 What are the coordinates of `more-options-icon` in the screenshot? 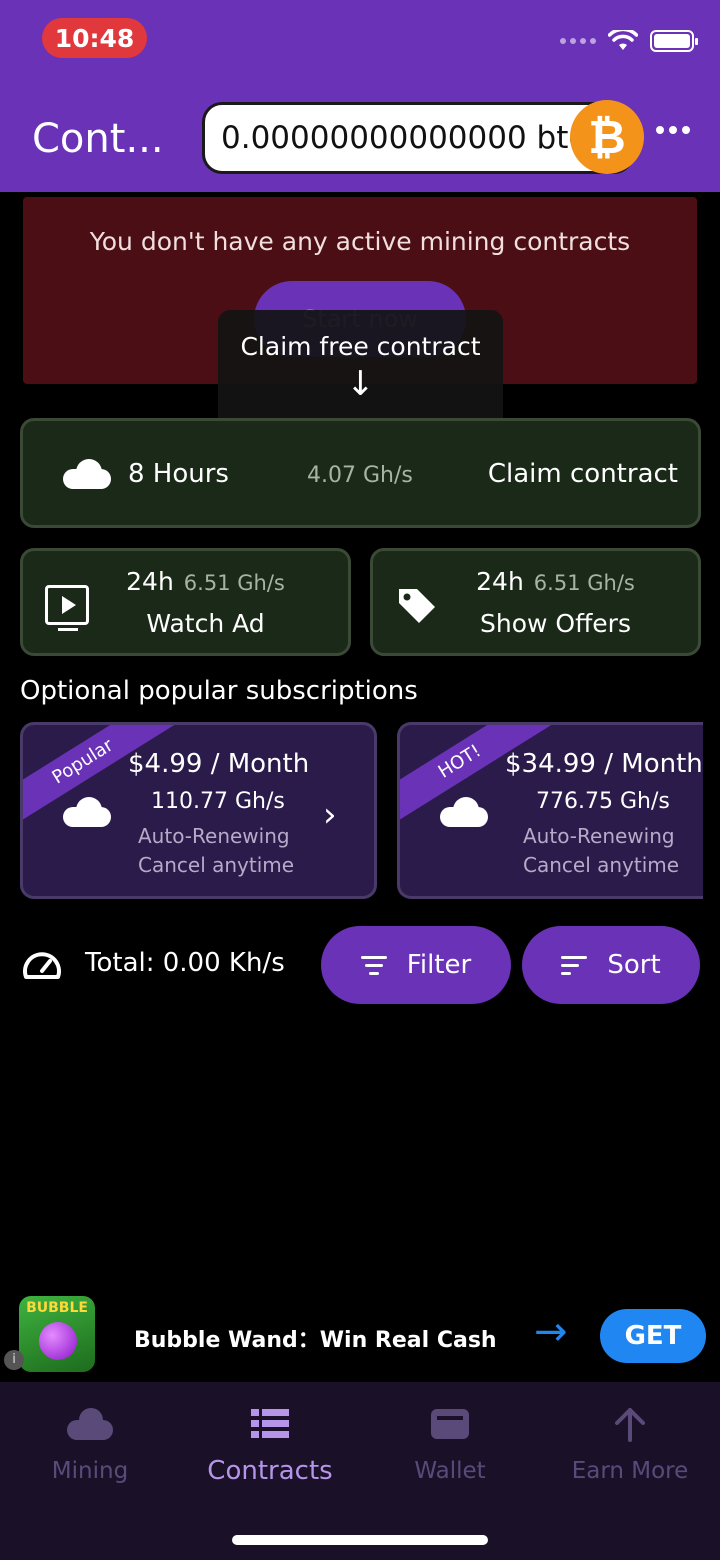 It's located at (673, 130).